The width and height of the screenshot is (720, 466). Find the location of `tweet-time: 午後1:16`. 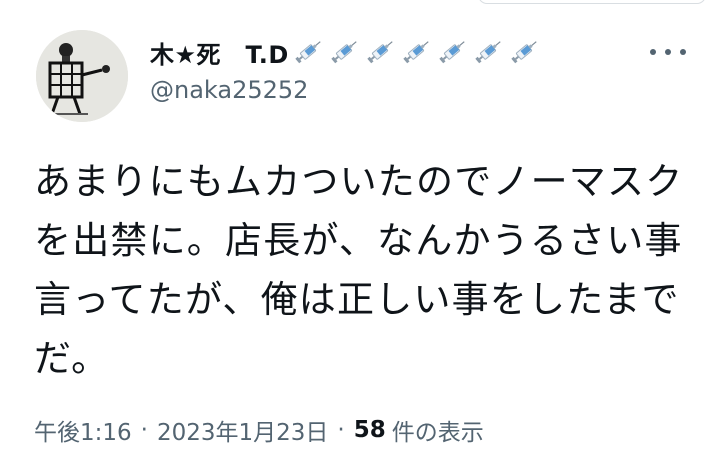

tweet-time: 午後1:16 is located at coordinates (83, 430).